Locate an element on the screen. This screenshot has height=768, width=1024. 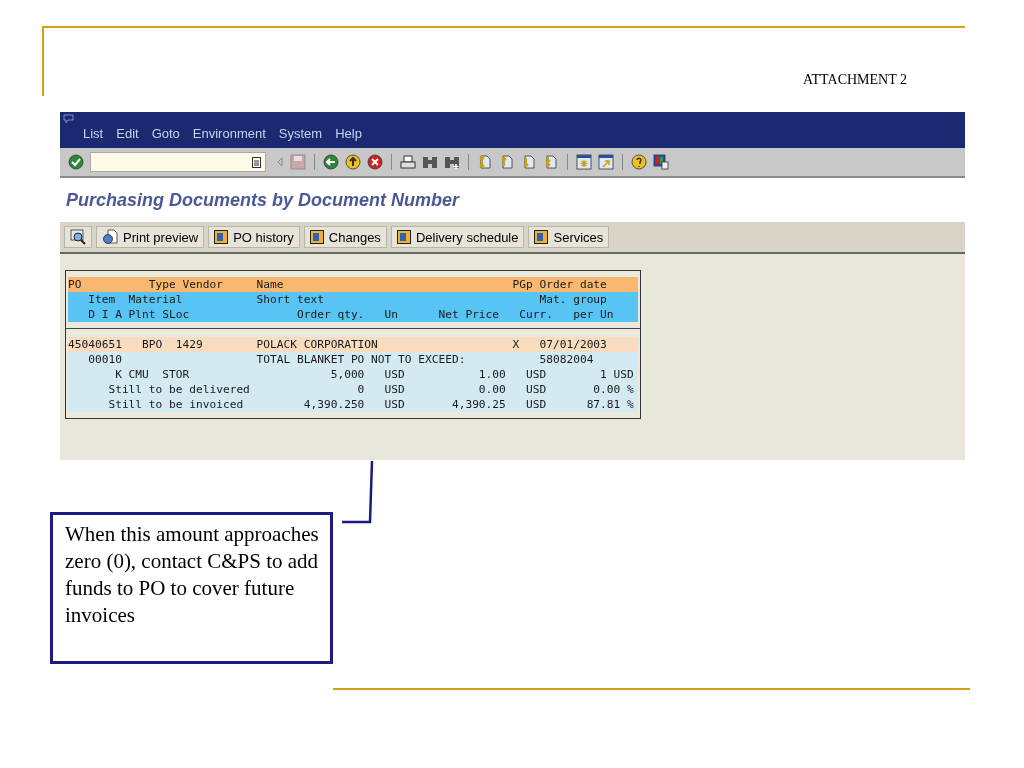
callout-note: When this amount approaches zero (0), contact C&PS to add funds to PO to cover future invoices is located at coordinates (191, 588).